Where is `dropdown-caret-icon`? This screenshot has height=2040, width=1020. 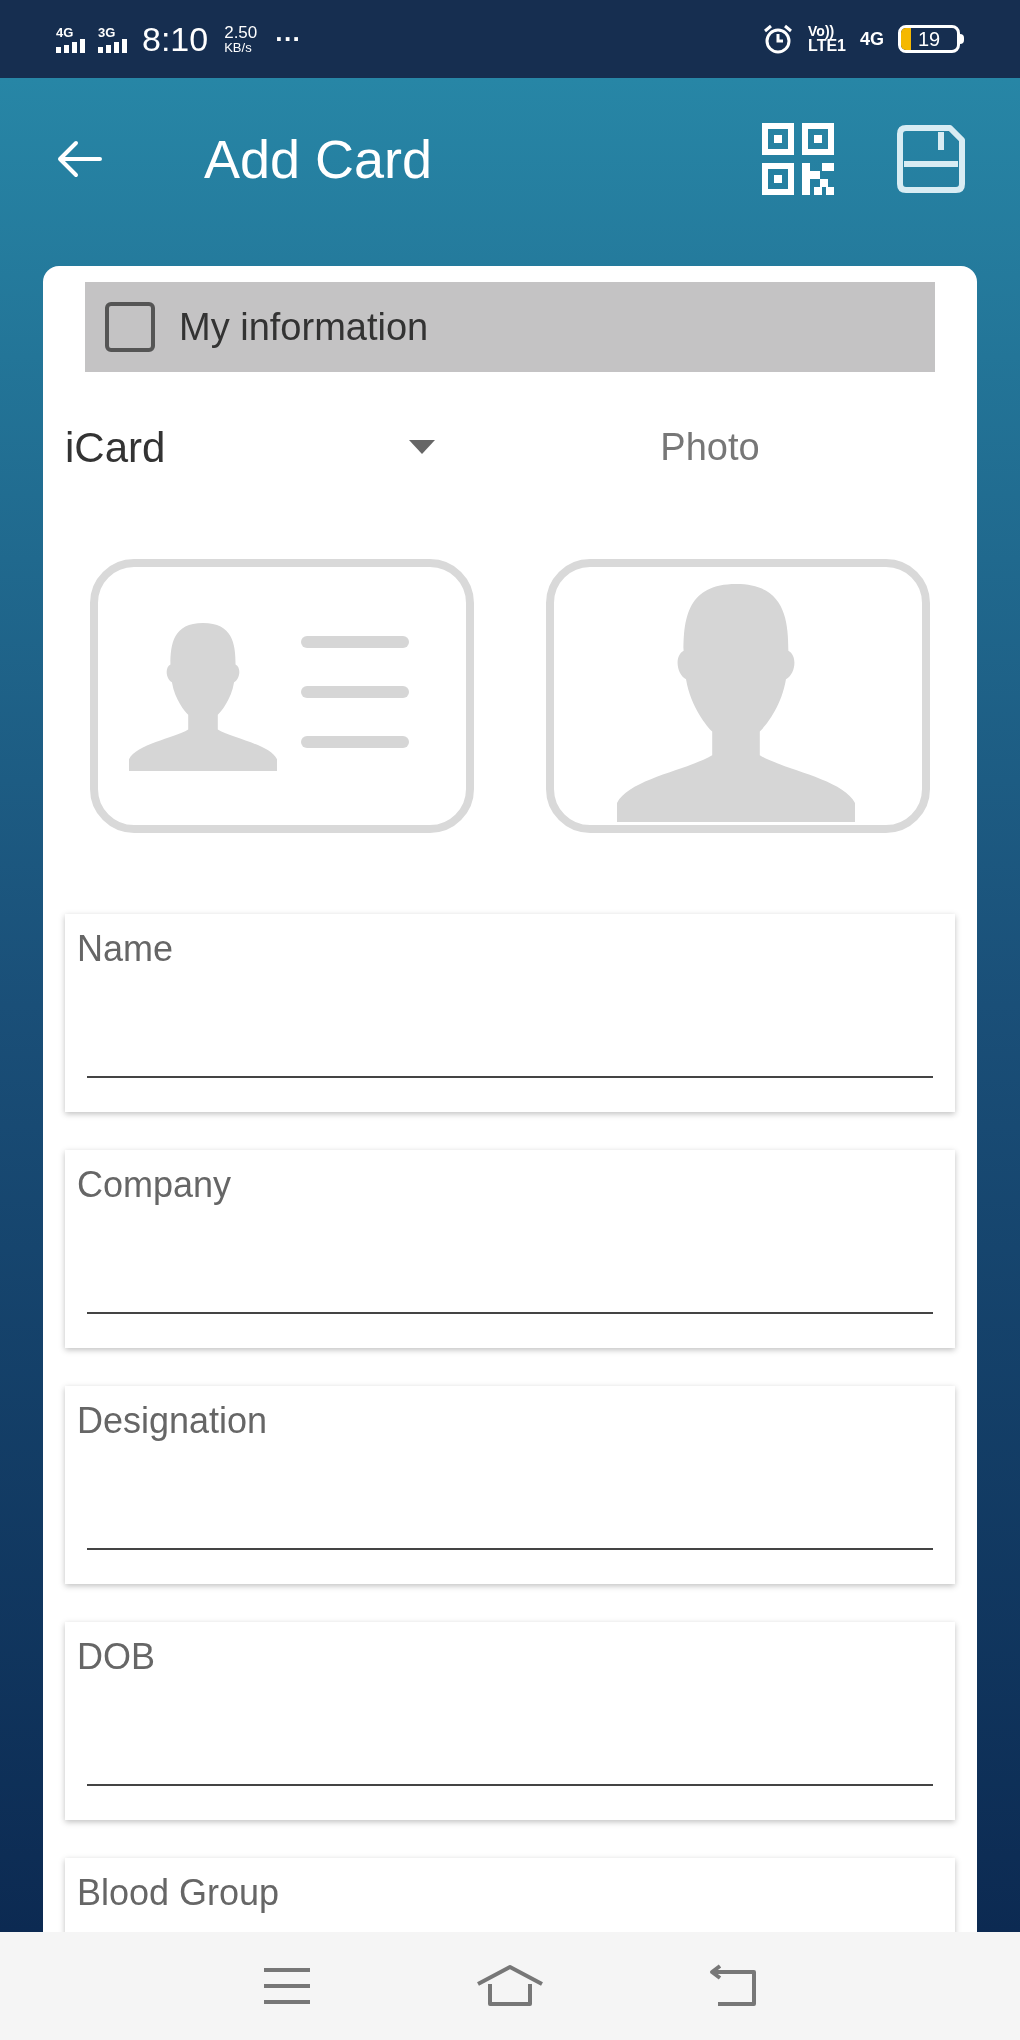 dropdown-caret-icon is located at coordinates (422, 447).